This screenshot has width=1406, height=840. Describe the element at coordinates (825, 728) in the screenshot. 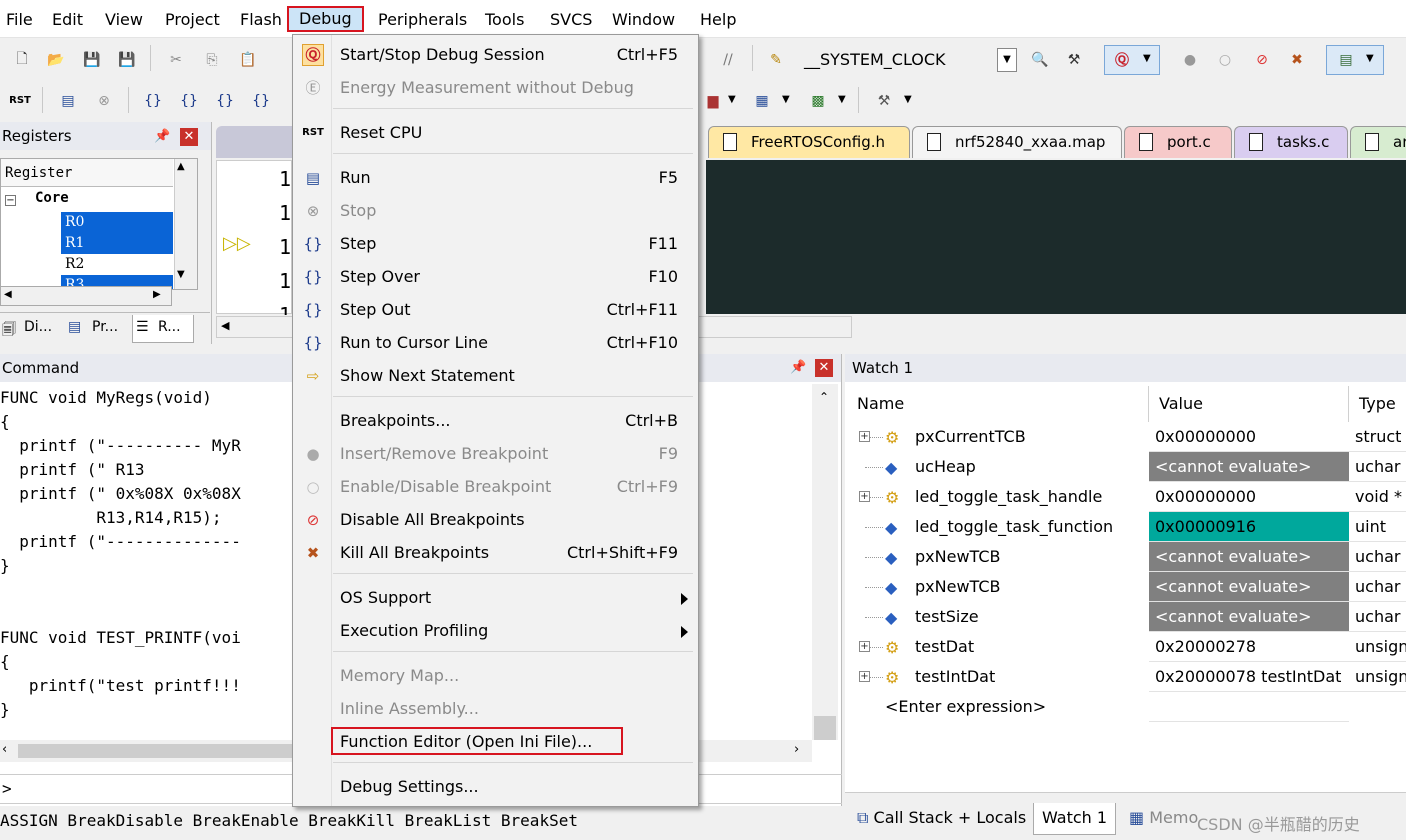

I see `scroll-thumb` at that location.